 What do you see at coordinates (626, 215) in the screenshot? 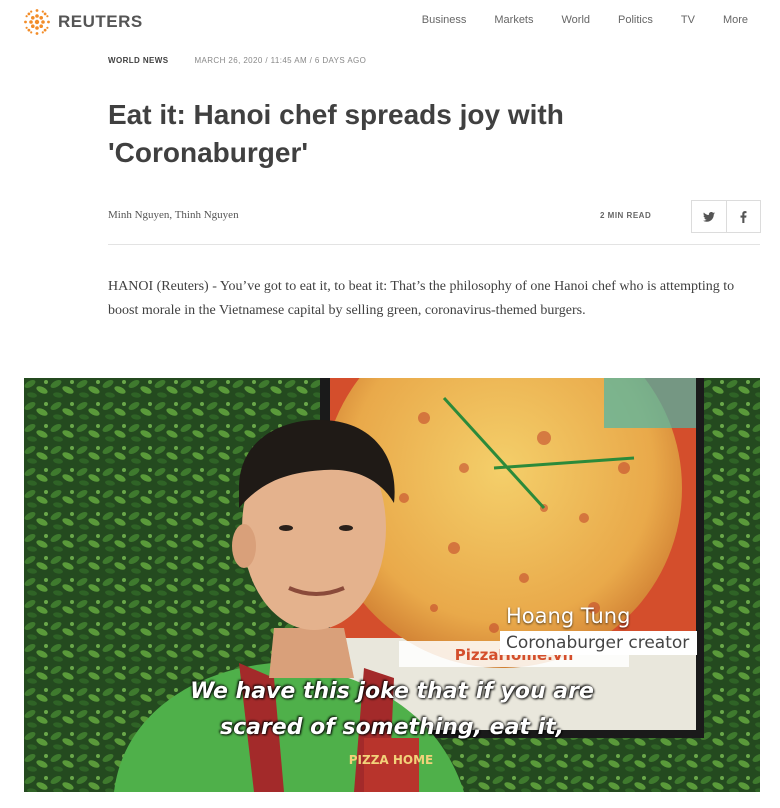
I see `read-time: 2 MIN READ` at bounding box center [626, 215].